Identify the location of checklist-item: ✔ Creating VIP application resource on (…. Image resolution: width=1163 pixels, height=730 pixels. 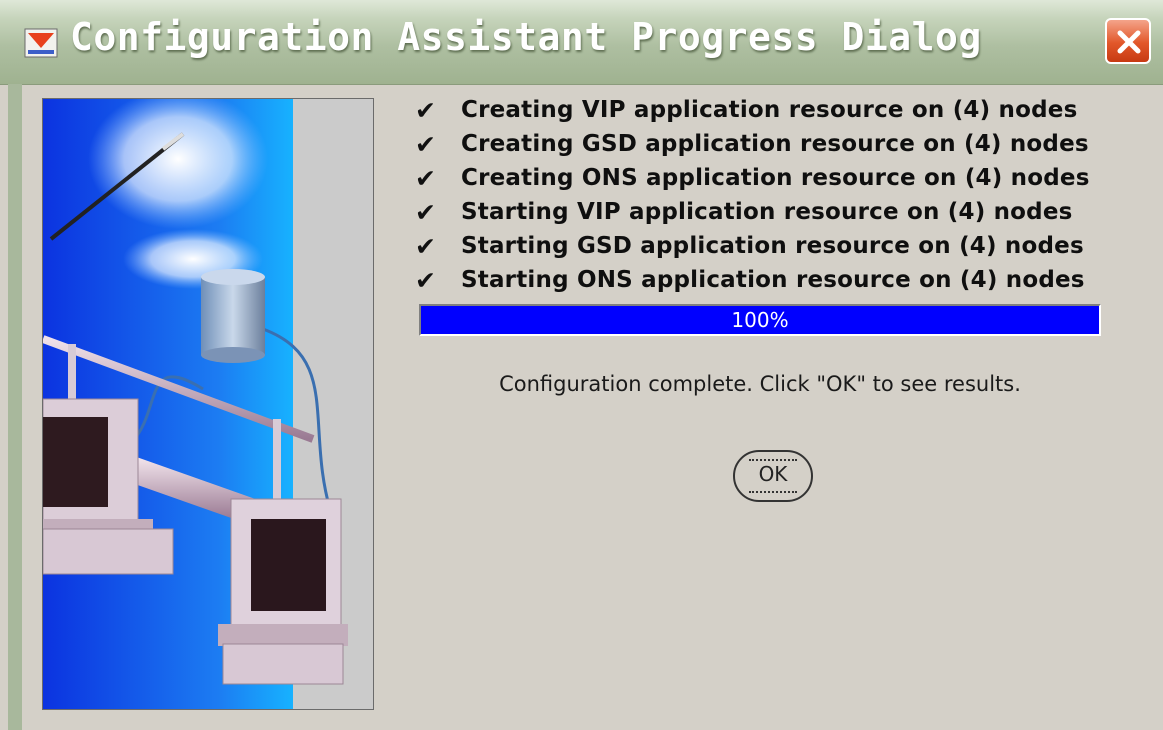
(765, 112).